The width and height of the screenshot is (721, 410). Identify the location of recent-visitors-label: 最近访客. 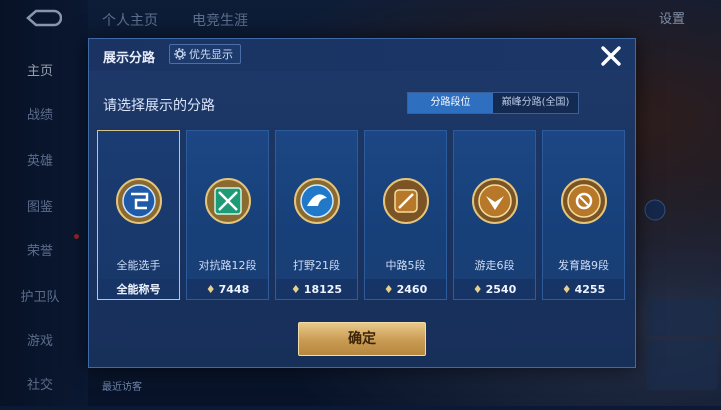
(122, 387).